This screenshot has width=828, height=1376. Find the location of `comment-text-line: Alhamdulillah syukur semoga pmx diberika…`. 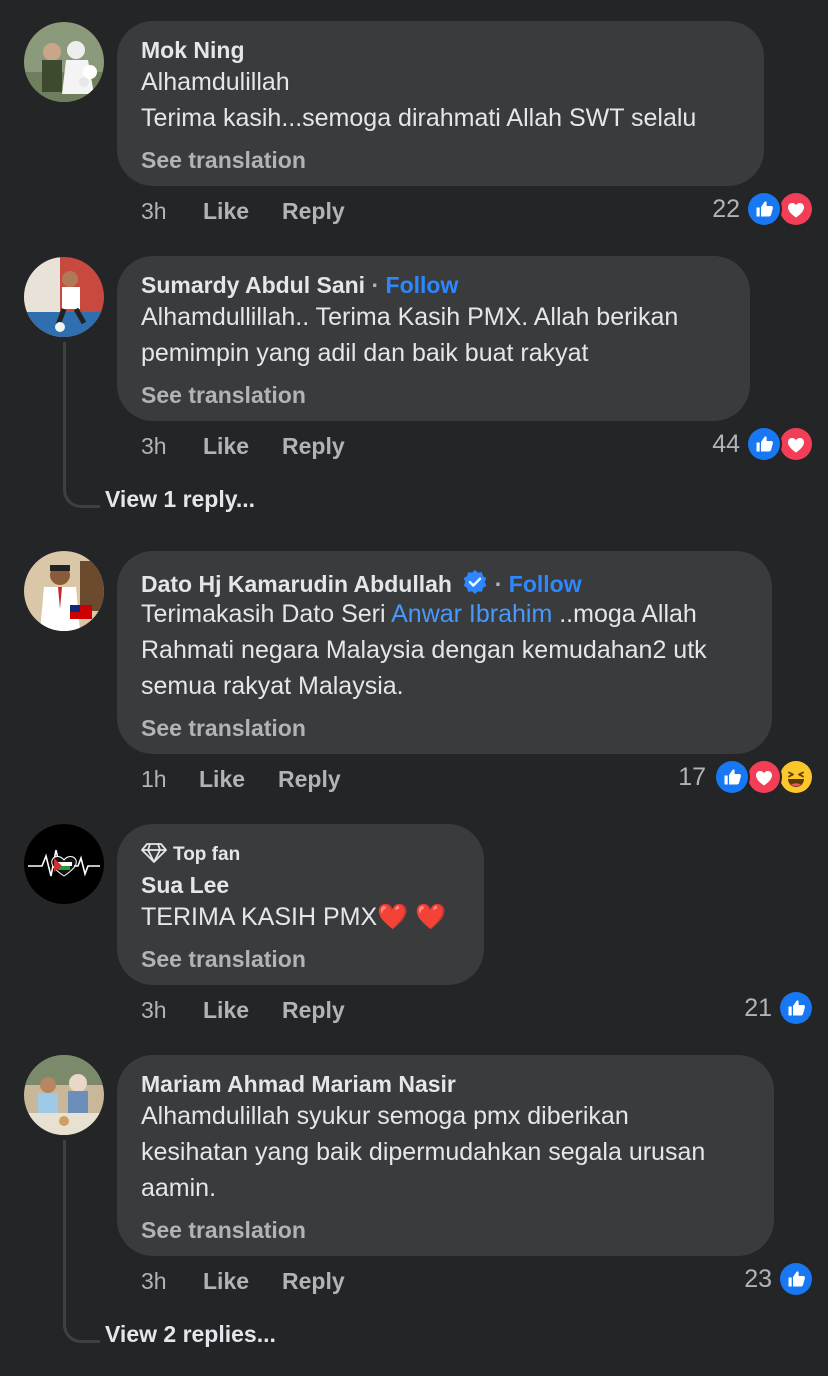

comment-text-line: Alhamdulillah syukur semoga pmx diberika… is located at coordinates (385, 1116).